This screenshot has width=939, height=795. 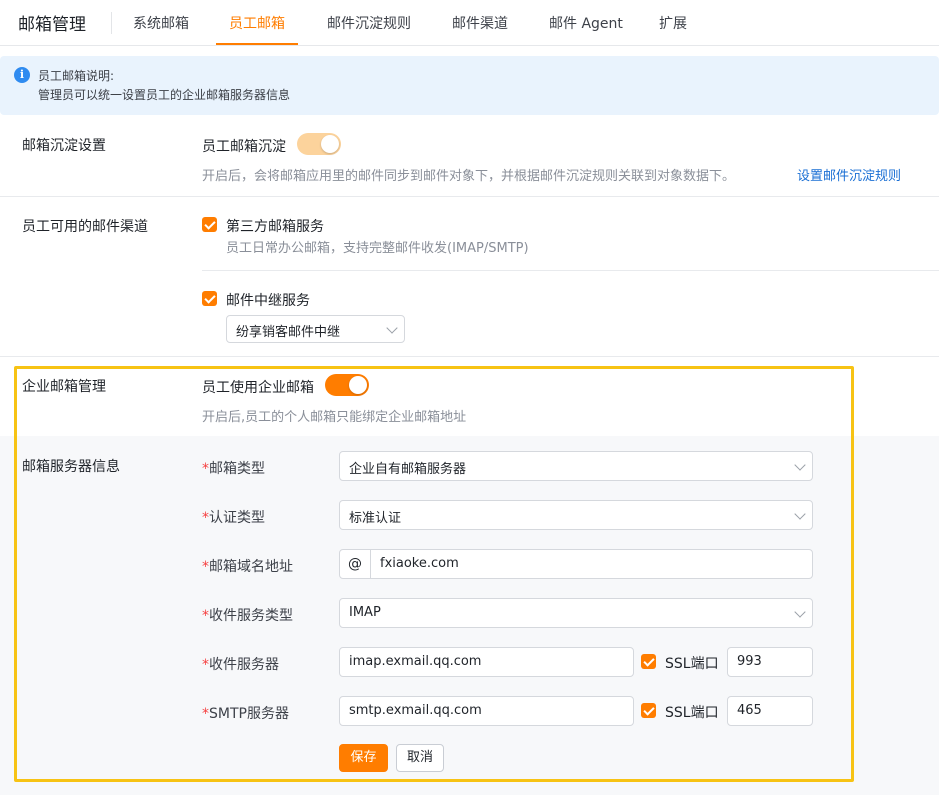 I want to click on mailbox-type-value: 企业自有邮箱服务器, so click(x=408, y=469).